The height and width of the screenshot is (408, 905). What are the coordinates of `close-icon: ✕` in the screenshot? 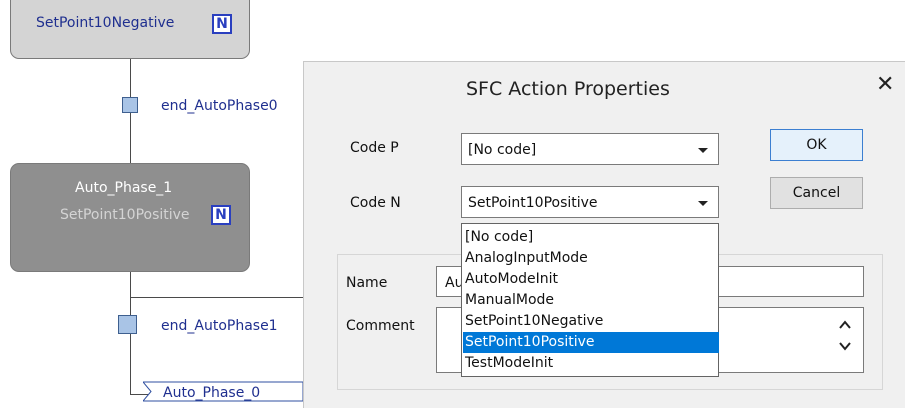 It's located at (885, 84).